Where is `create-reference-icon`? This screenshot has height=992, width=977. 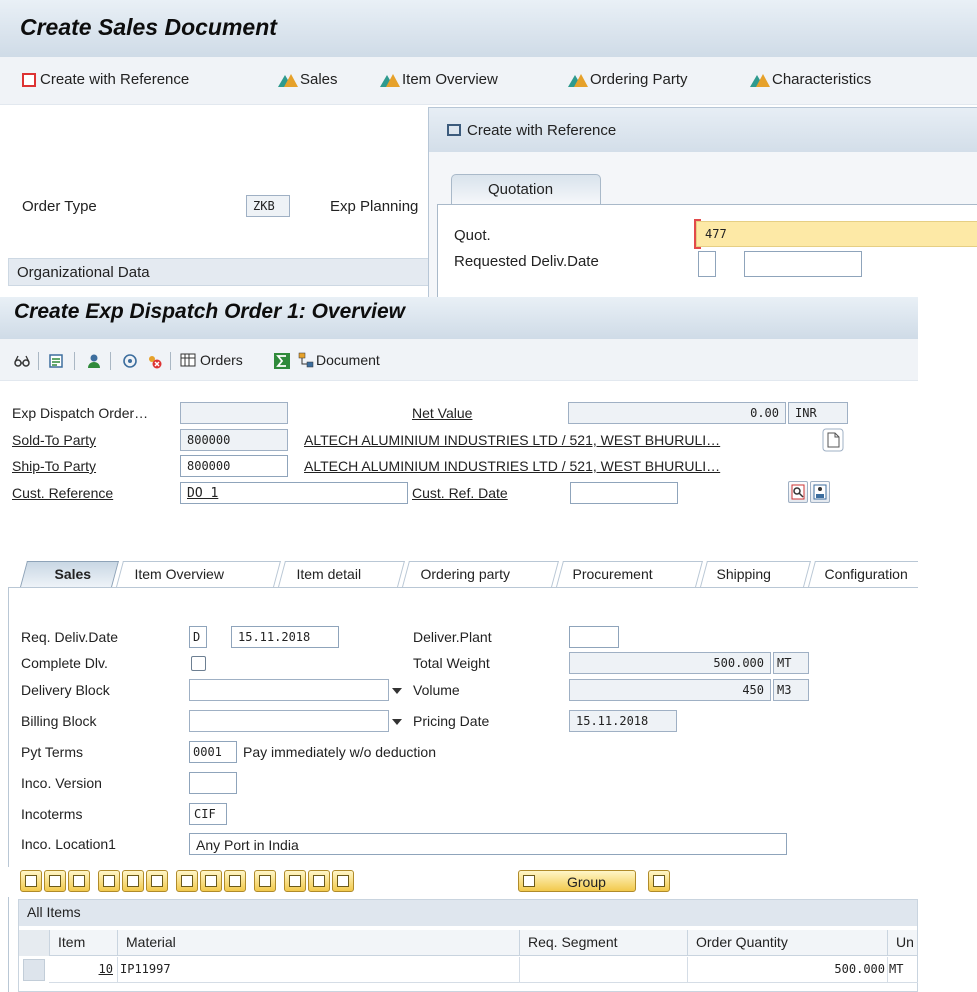 create-reference-icon is located at coordinates (29, 79).